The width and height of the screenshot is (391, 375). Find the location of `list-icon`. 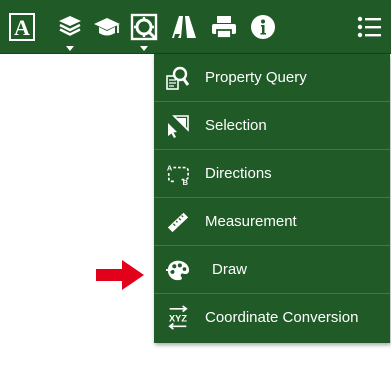

list-icon is located at coordinates (369, 27).